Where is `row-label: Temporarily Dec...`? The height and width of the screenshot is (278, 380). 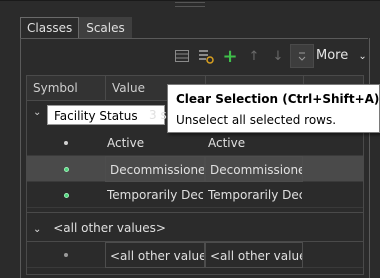
row-label: Temporarily Dec... is located at coordinates (255, 195).